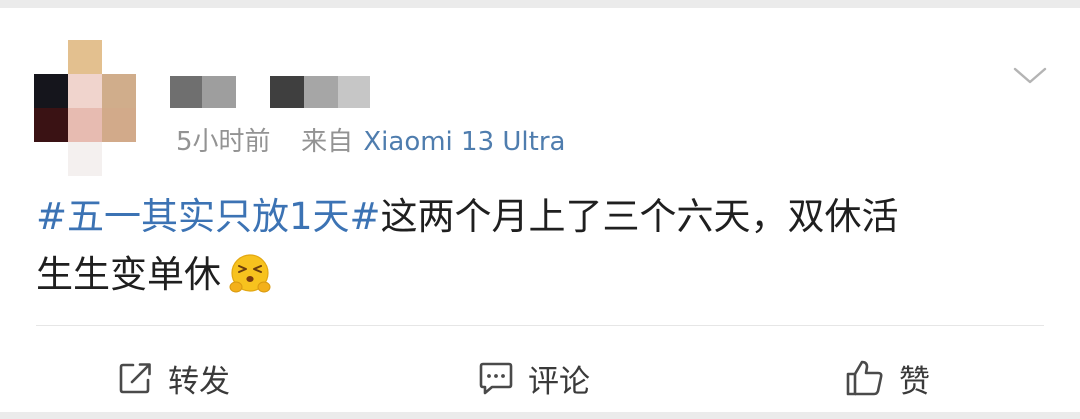 This screenshot has height=419, width=1080. What do you see at coordinates (208, 216) in the screenshot?
I see `topic-link: #五一其实只放1天#` at bounding box center [208, 216].